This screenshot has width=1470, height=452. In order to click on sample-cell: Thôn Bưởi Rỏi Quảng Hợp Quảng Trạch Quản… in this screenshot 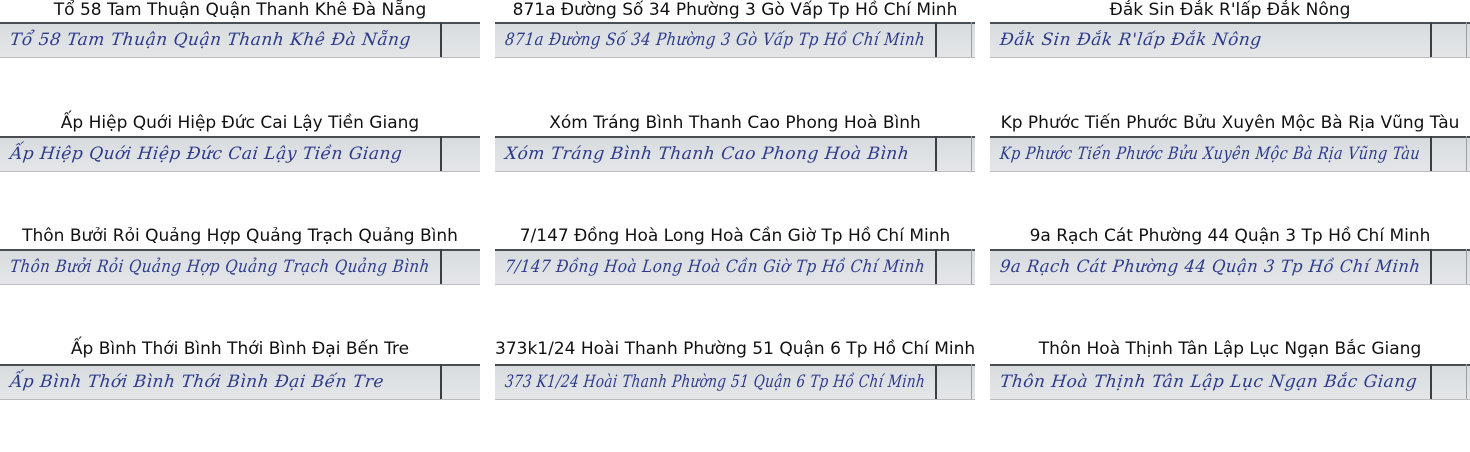, I will do `click(240, 282)`.